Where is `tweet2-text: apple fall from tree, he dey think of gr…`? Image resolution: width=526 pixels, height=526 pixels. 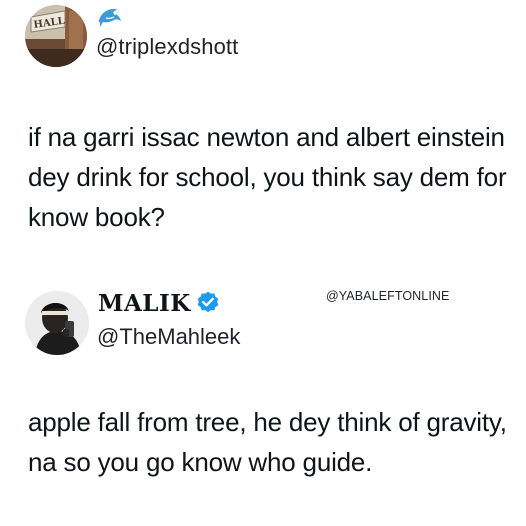
tweet2-text: apple fall from tree, he dey think of gr… is located at coordinates (267, 442).